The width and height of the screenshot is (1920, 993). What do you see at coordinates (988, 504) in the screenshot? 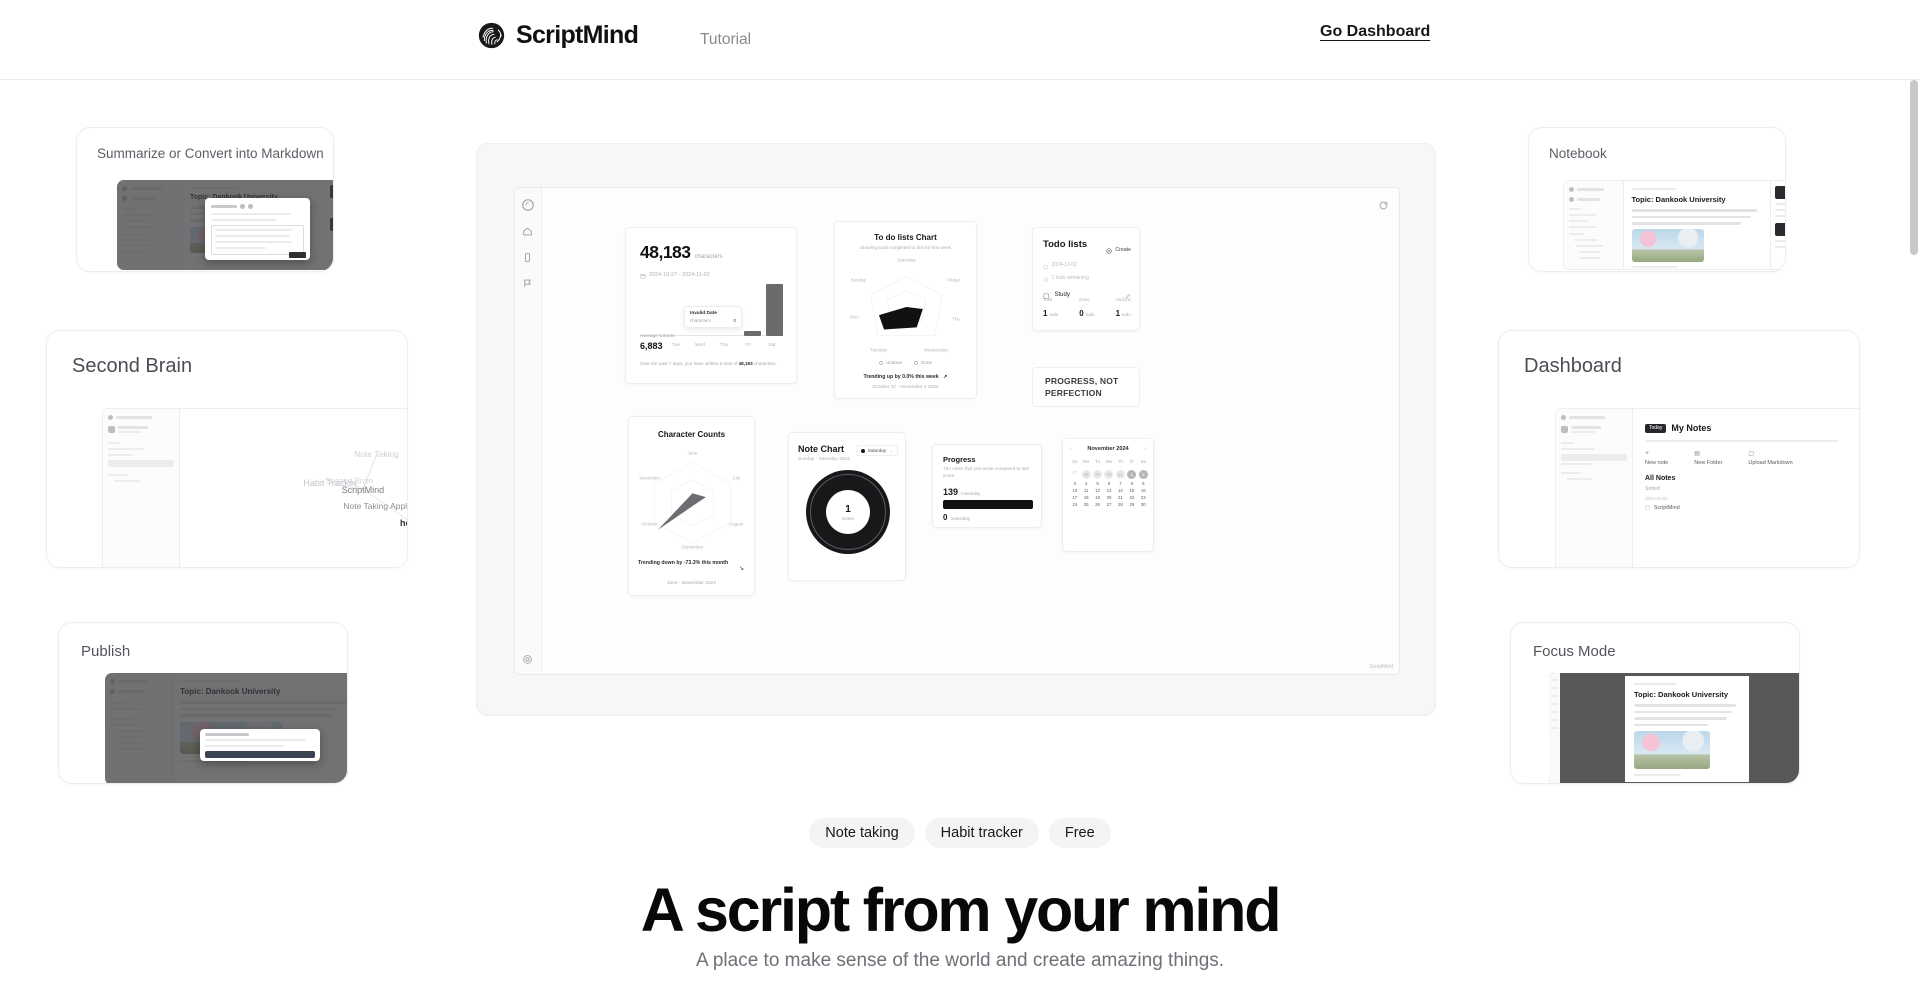
I see `progress-bar` at bounding box center [988, 504].